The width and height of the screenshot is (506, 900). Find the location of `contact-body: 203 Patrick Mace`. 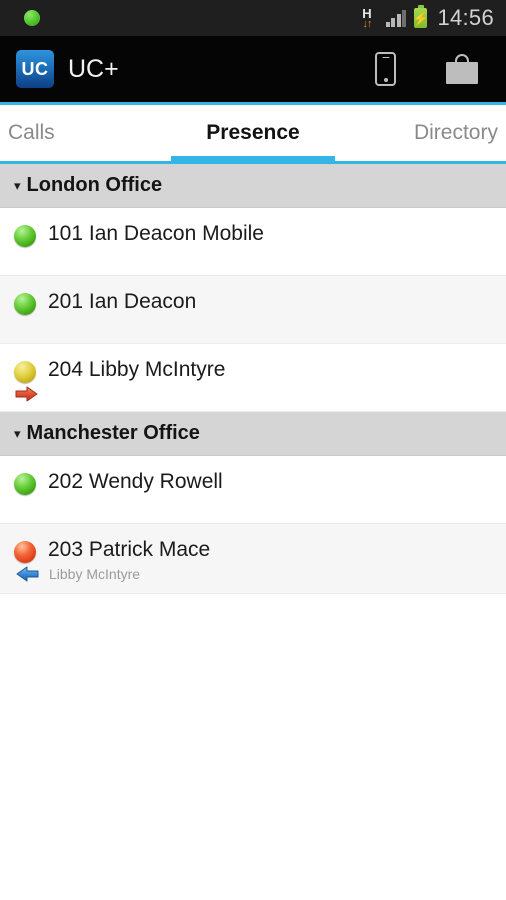

contact-body: 203 Patrick Mace is located at coordinates (129, 550).